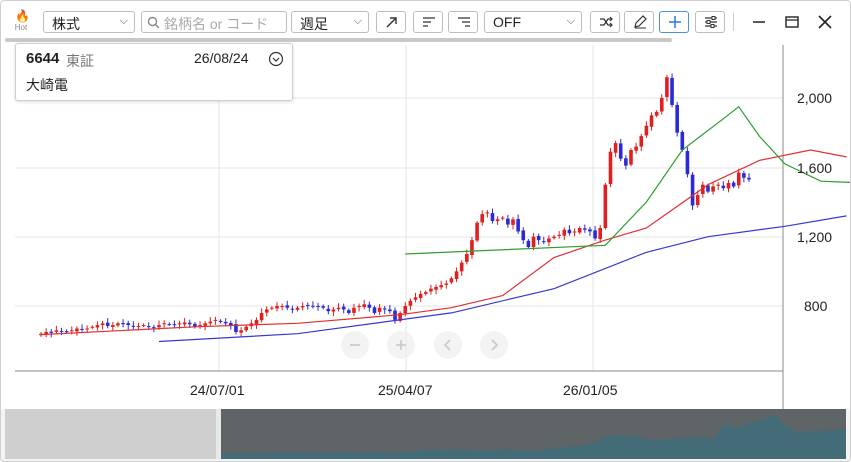  I want to click on maximize-icon, so click(792, 22).